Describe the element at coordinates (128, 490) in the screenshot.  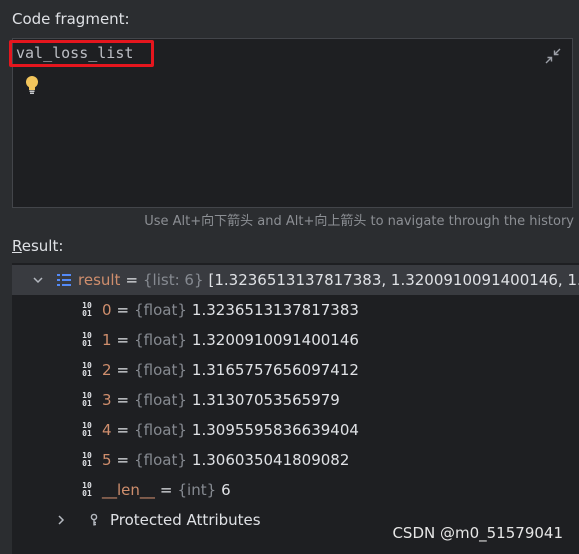
I see `tree-item-name: __len__` at that location.